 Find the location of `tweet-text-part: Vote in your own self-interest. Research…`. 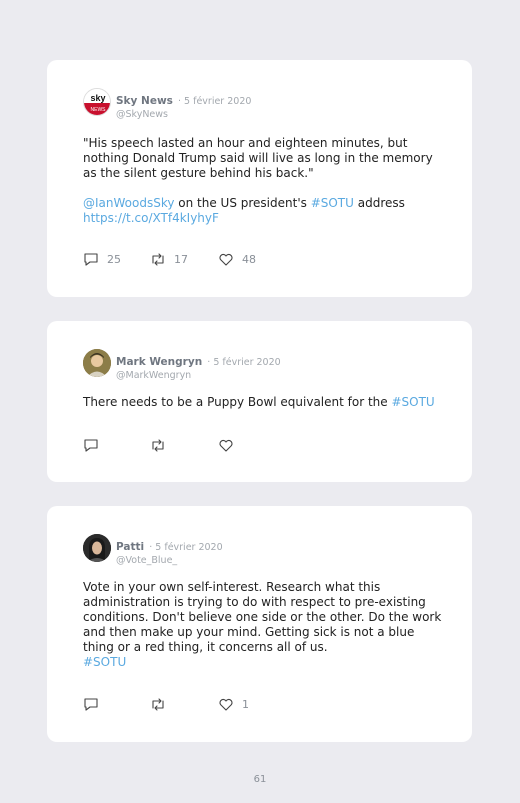

tweet-text-part: Vote in your own self-interest. Research… is located at coordinates (262, 617).